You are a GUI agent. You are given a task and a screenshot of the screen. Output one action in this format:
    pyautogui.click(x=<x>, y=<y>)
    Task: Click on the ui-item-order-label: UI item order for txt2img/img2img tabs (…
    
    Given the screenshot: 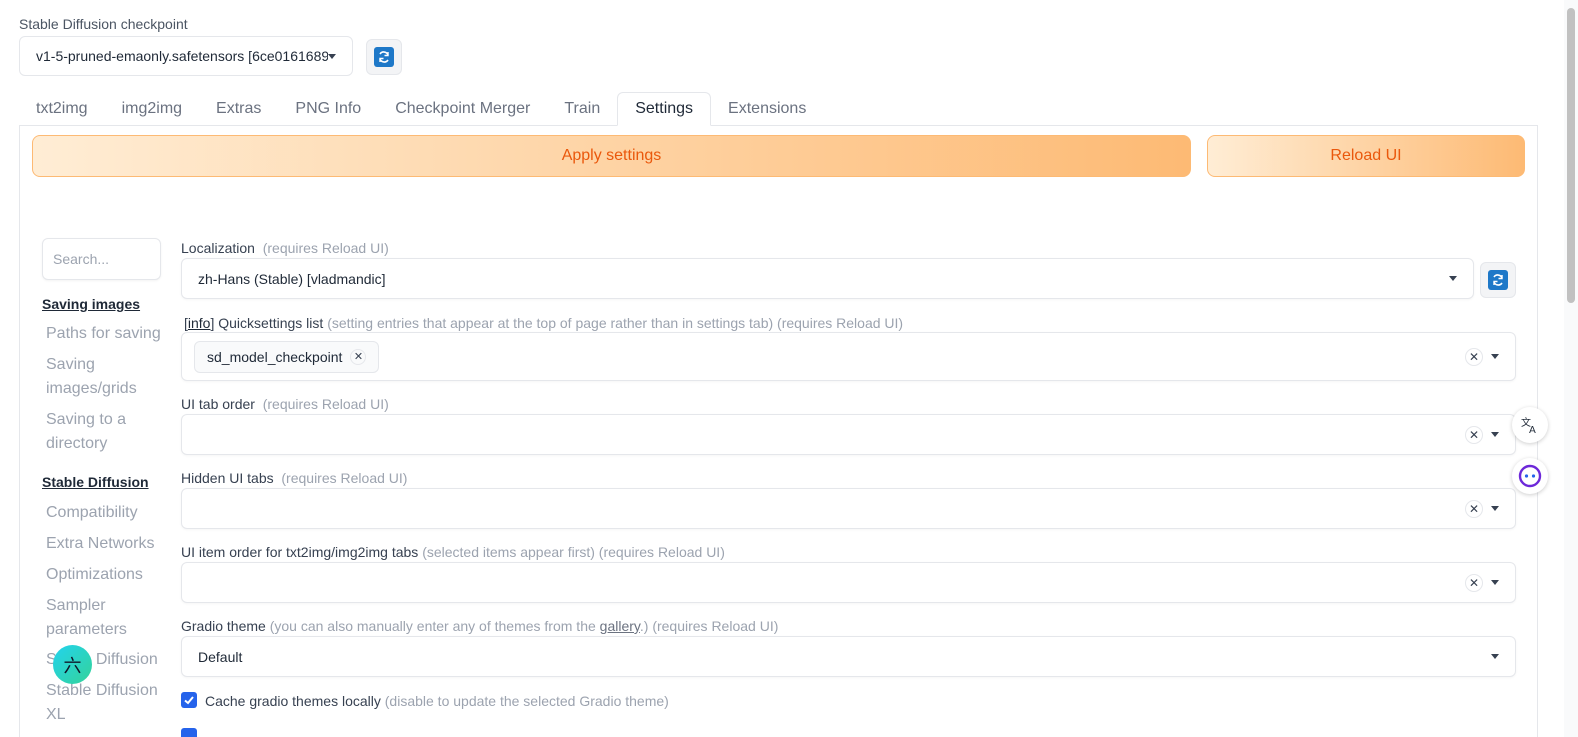 What is the action you would take?
    pyautogui.click(x=453, y=552)
    